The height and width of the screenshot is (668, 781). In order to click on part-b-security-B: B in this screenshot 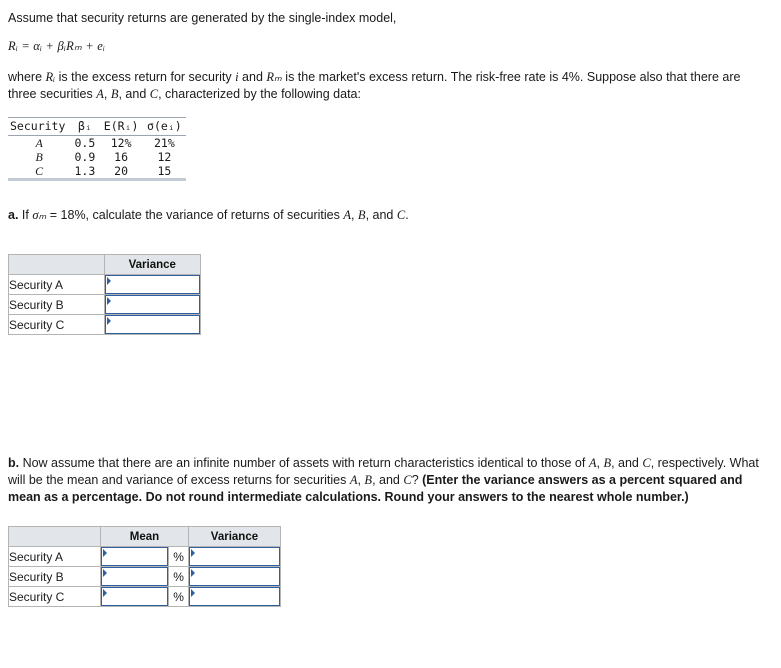, I will do `click(607, 463)`.